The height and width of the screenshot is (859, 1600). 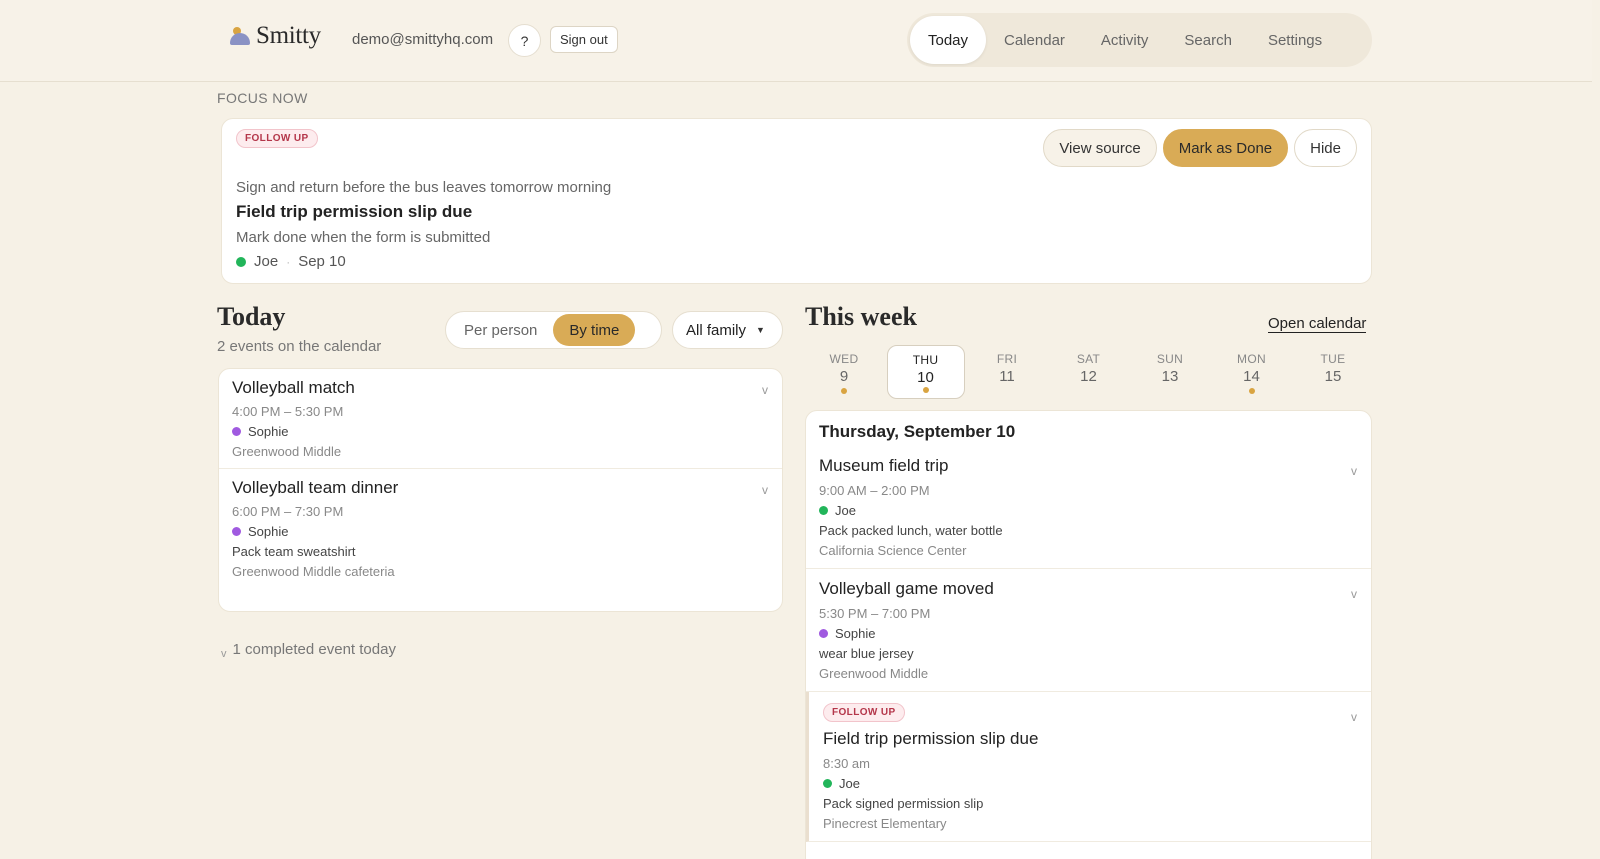 I want to click on day-number: 11, so click(x=1007, y=376).